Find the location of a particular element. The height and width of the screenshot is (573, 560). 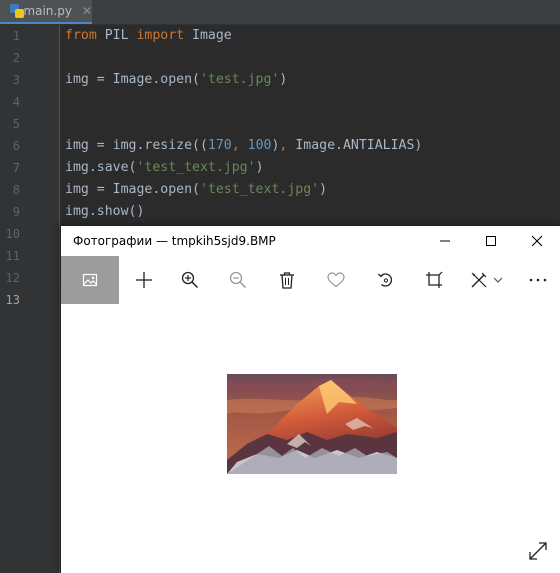

line-number: 12 is located at coordinates (12, 278).